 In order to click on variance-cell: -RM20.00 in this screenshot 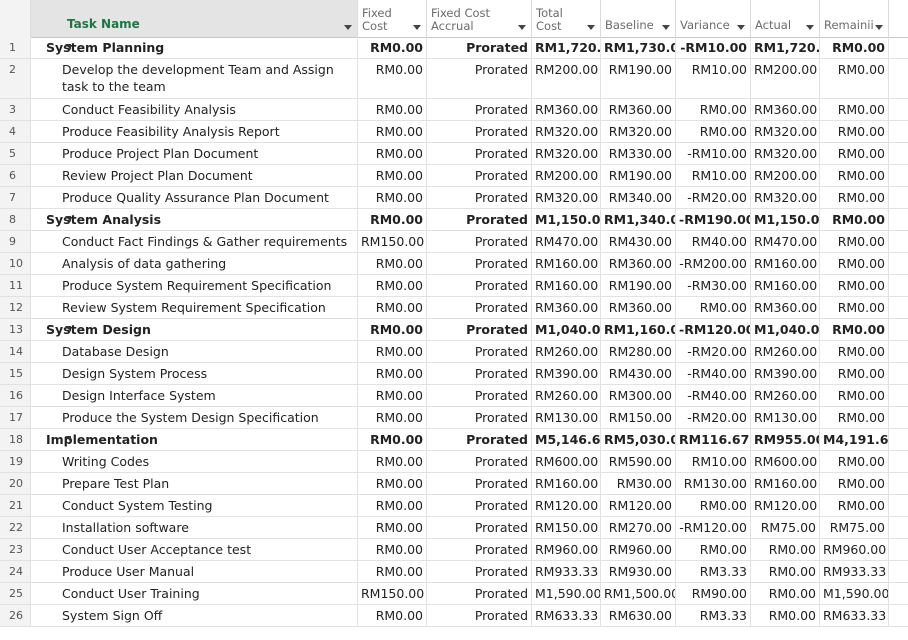, I will do `click(713, 351)`.